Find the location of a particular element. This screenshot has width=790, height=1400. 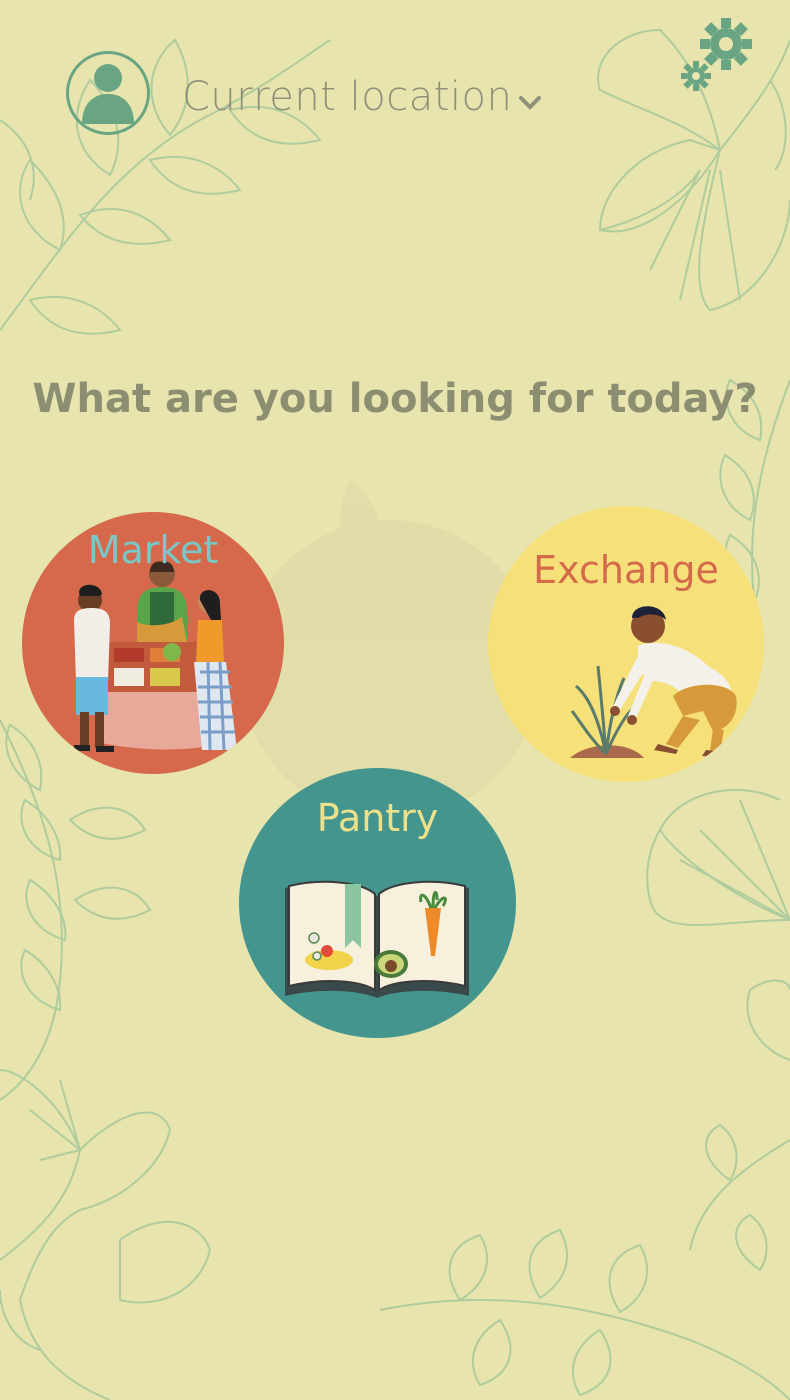

user-avatar-icon is located at coordinates (108, 94).